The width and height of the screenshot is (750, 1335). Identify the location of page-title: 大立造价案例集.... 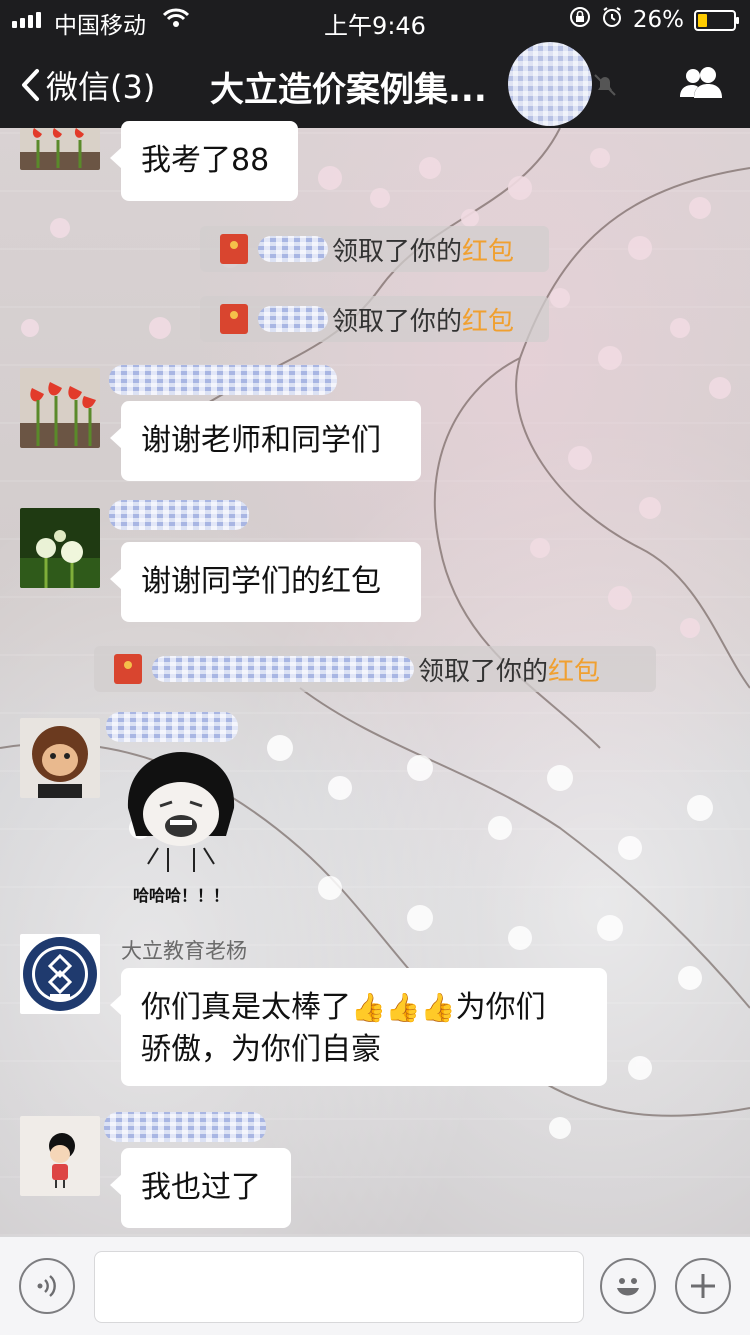
(348, 86).